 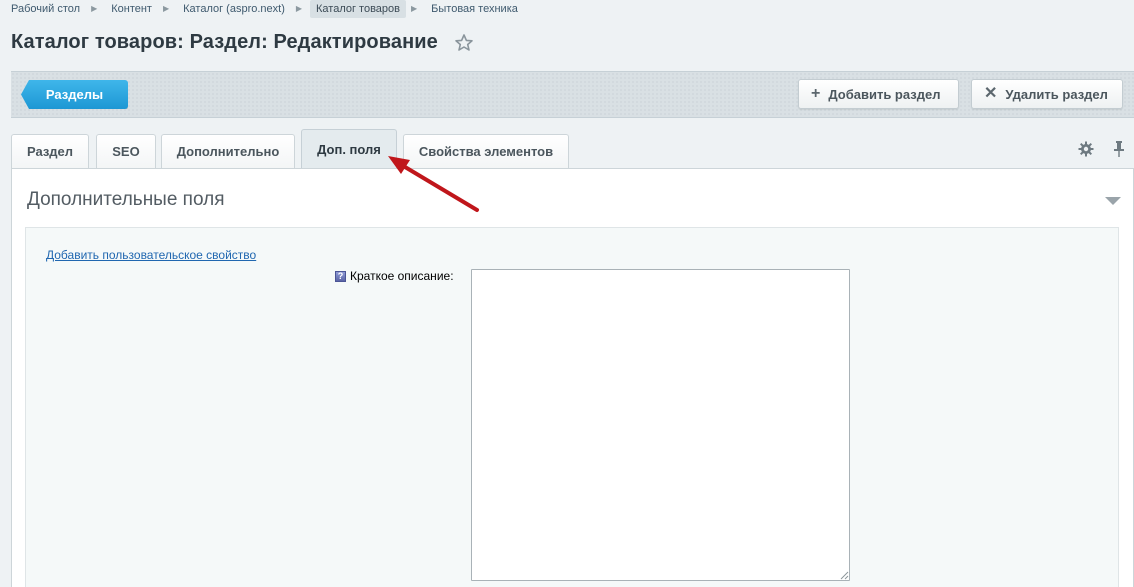 What do you see at coordinates (340, 276) in the screenshot?
I see `help-icon: ?` at bounding box center [340, 276].